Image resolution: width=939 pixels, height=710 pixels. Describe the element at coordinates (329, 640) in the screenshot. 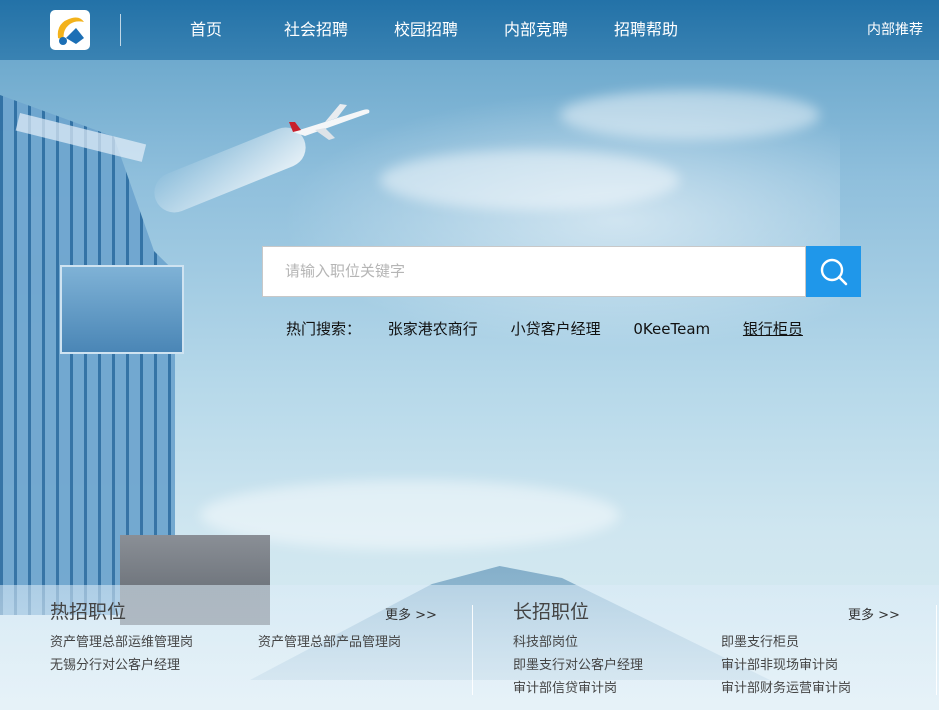

I see `hot-job-item: 资产管理总部产品管理岗` at that location.